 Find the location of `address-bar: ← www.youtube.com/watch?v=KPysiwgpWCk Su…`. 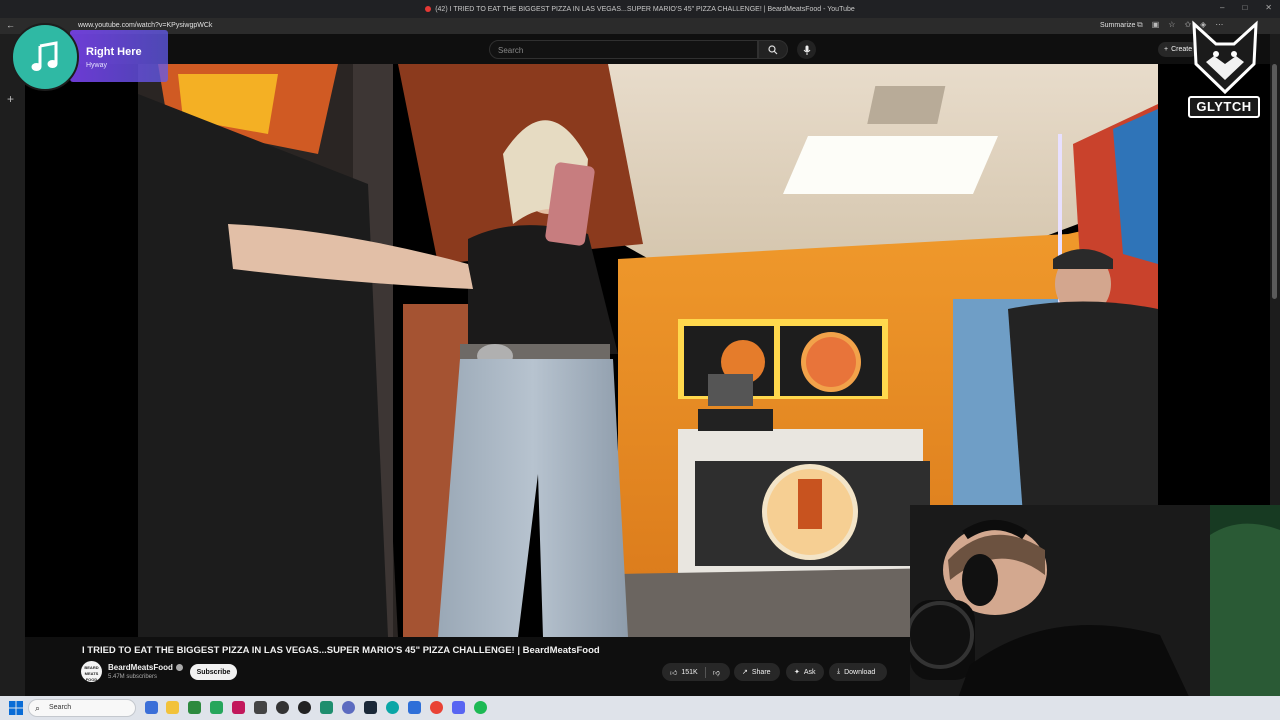

address-bar: ← www.youtube.com/watch?v=KPysiwgpWCk Su… is located at coordinates (640, 26).